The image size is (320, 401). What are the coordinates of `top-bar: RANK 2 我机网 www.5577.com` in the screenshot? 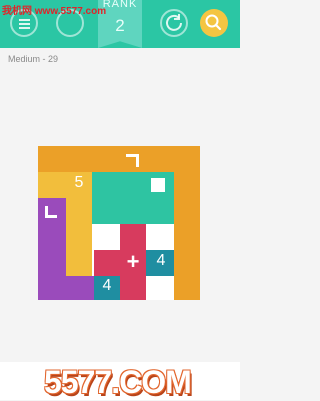 It's located at (120, 24).